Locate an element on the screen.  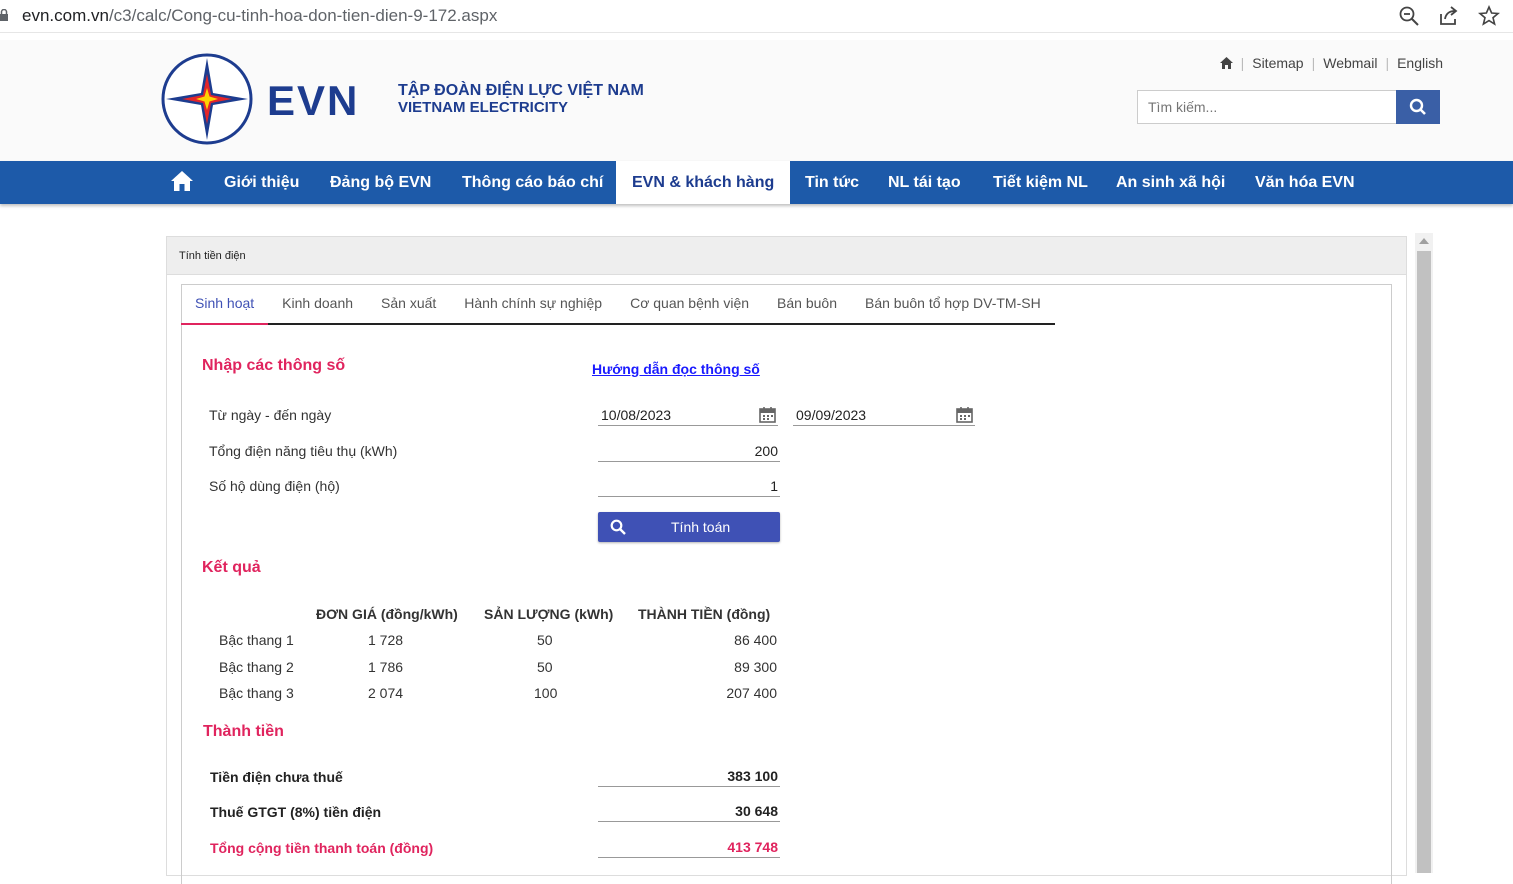
tier-amount: 207 400 is located at coordinates (751, 693).